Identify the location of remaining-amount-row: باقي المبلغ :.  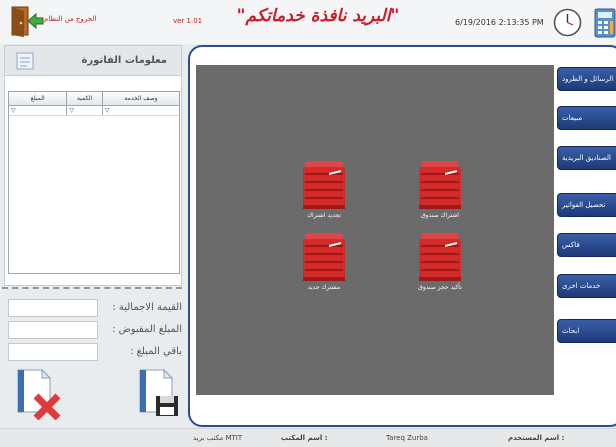
(97, 352).